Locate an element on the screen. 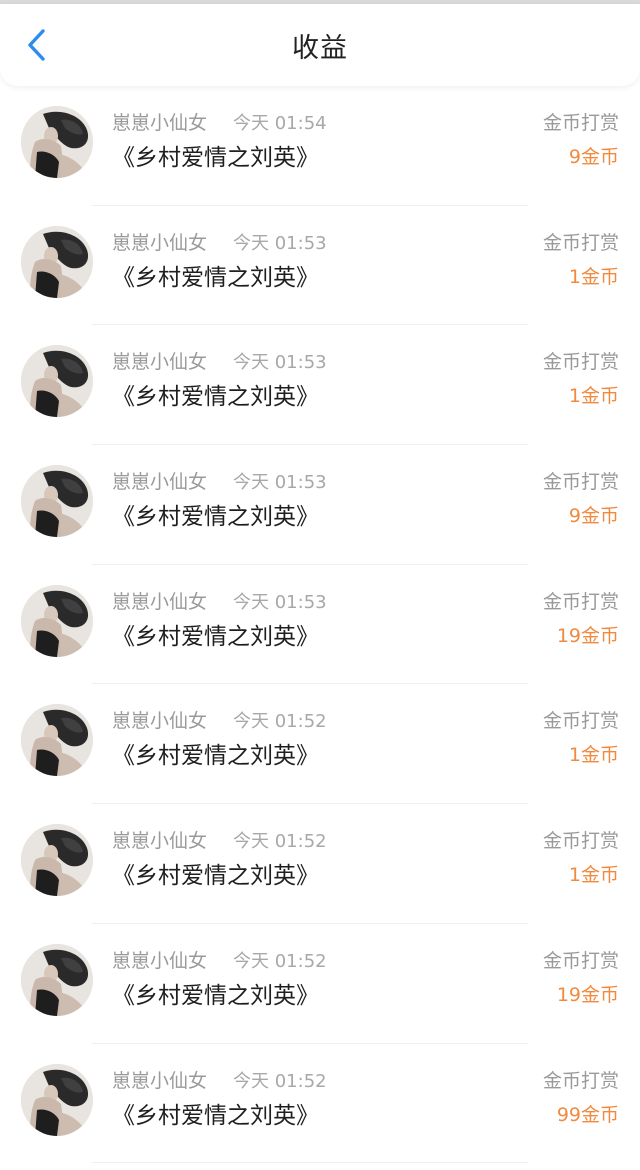  list-item: 崽崽小仙女 今天 01:54 《乡村爱情之刘英》 金币打赏 9金币 is located at coordinates (320, 146).